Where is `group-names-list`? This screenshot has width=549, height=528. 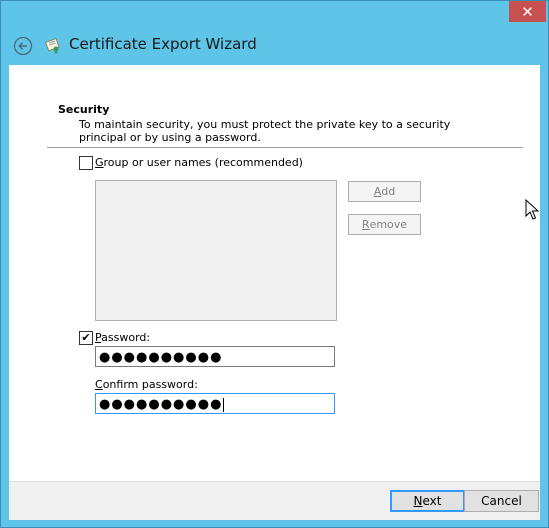 group-names-list is located at coordinates (216, 250).